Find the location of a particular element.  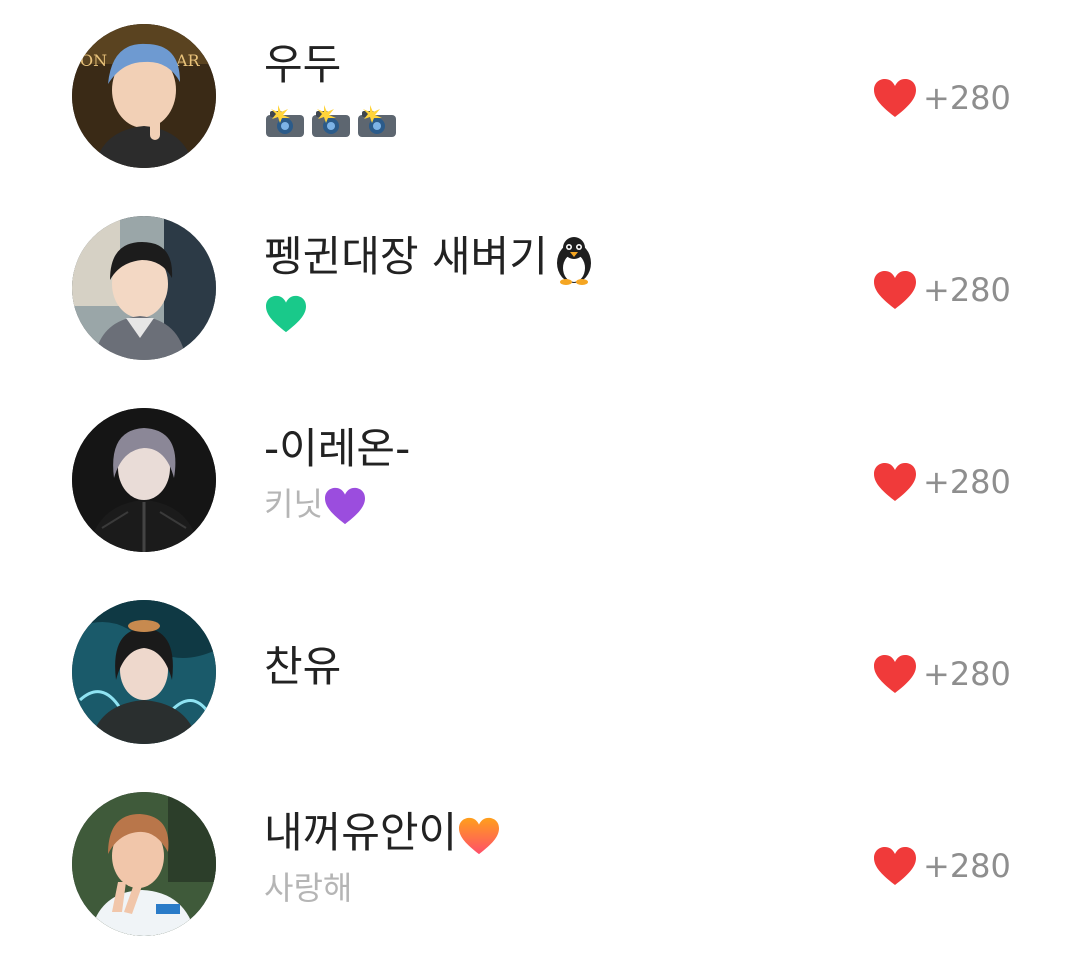

avatar-image: ON AR is located at coordinates (144, 96).